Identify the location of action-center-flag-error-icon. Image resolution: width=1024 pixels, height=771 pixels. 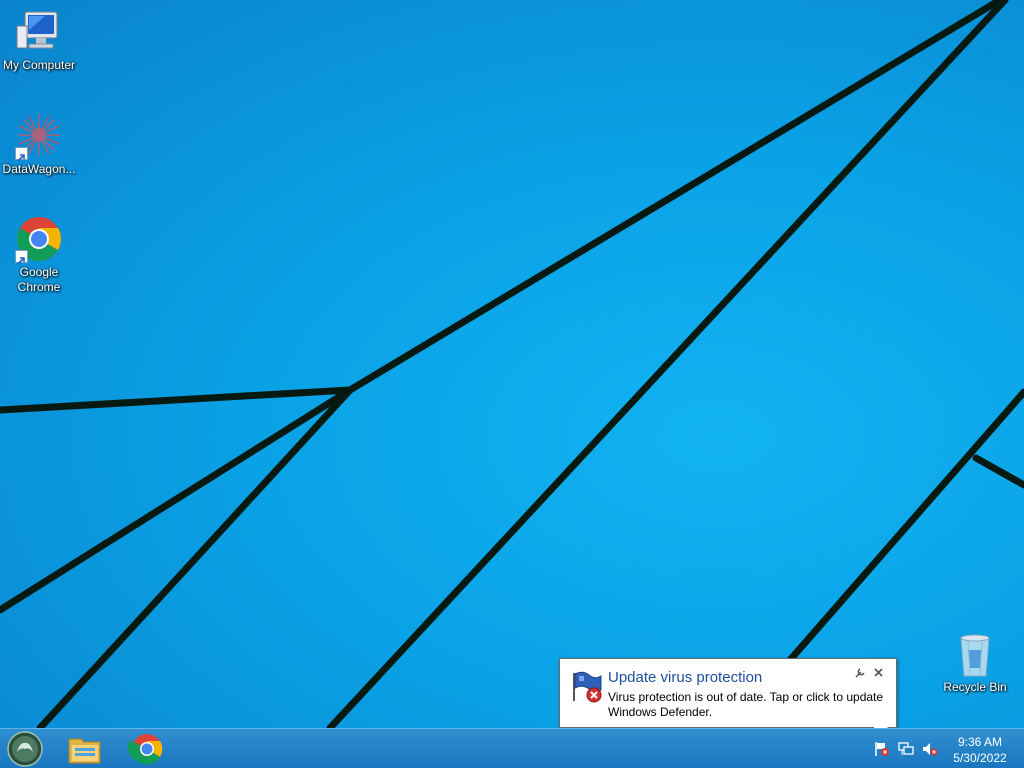
(882, 749).